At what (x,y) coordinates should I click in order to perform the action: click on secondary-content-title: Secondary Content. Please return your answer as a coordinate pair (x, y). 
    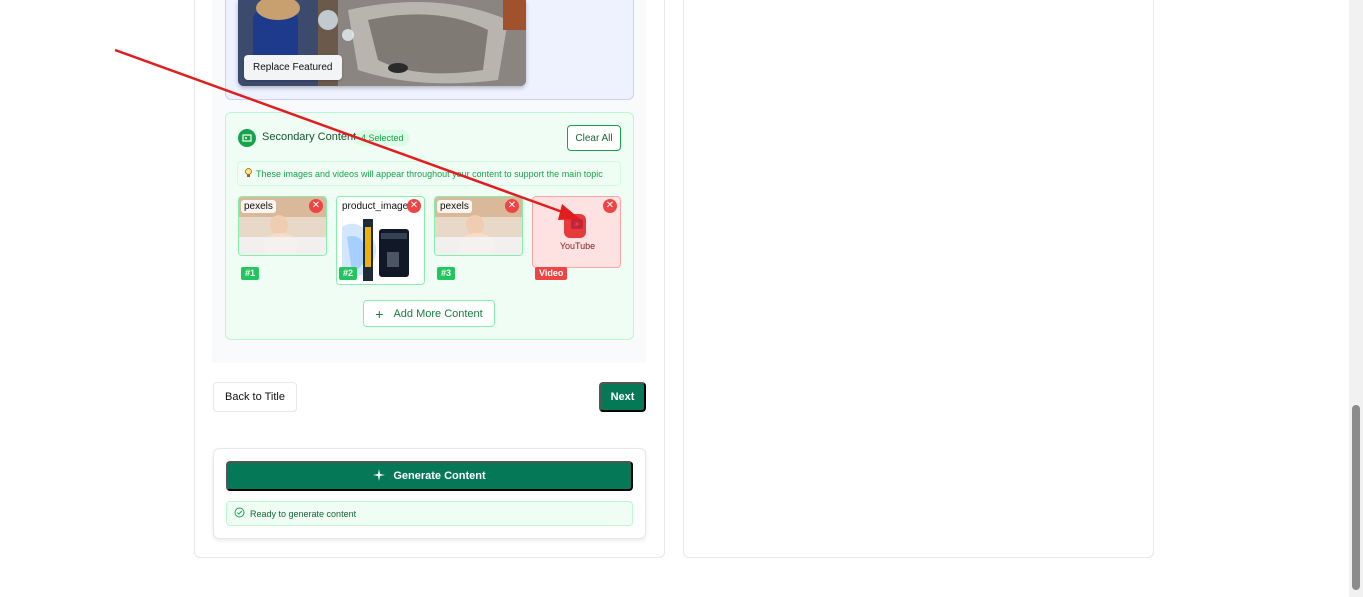
    Looking at the image, I should click on (309, 137).